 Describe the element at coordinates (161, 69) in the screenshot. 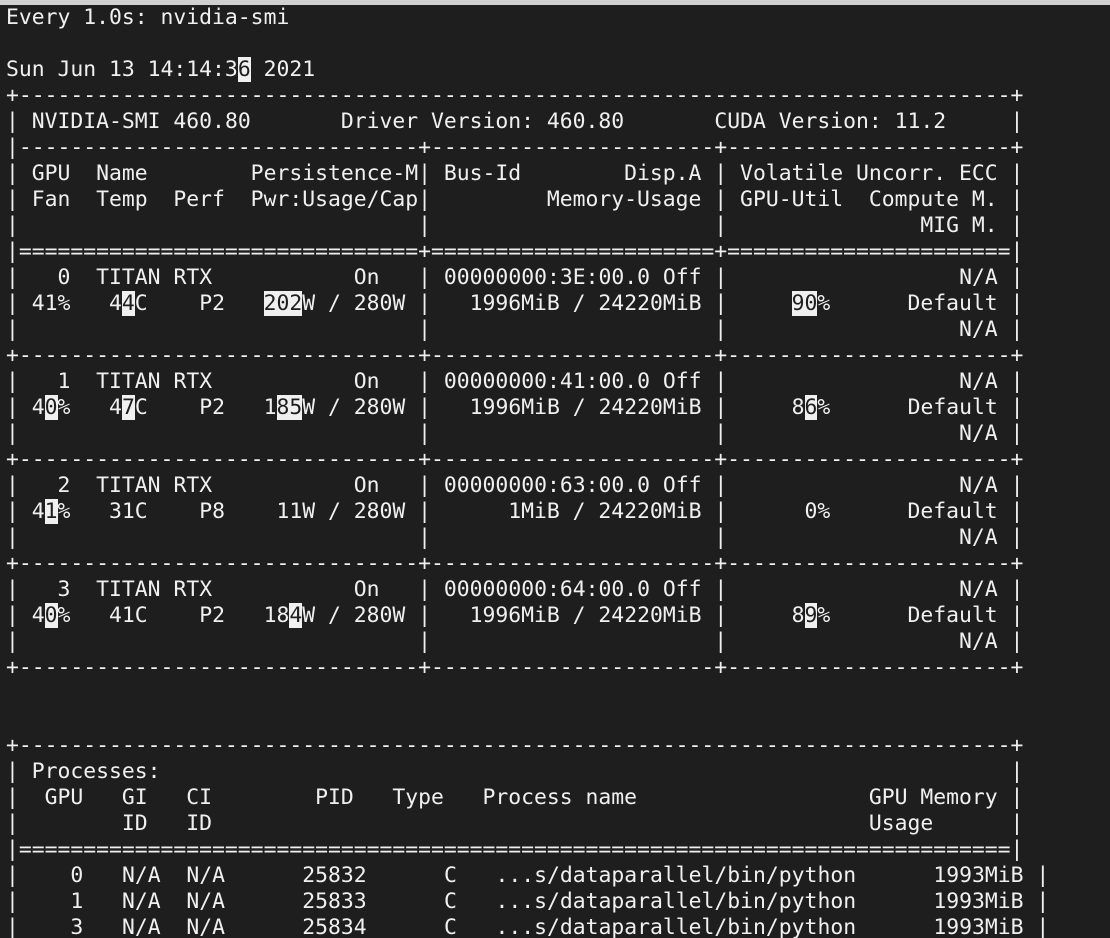

I see `timestamp-line: Sun Jun 13 14:14:36 2021` at that location.